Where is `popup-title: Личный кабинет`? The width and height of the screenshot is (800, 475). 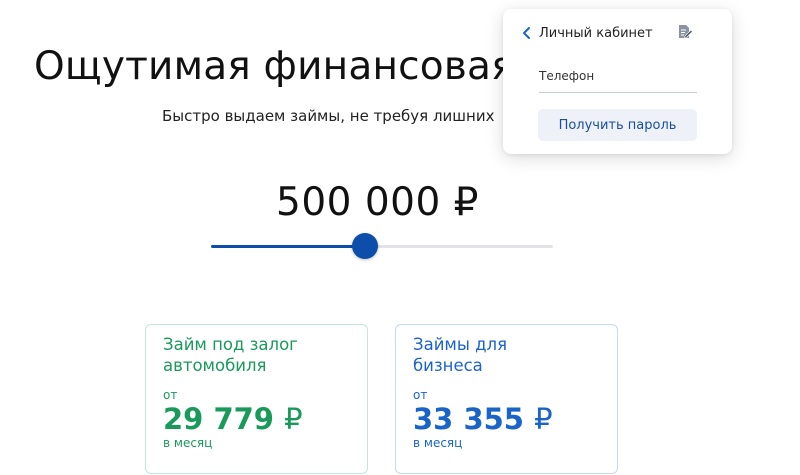
popup-title: Личный кабинет is located at coordinates (596, 33).